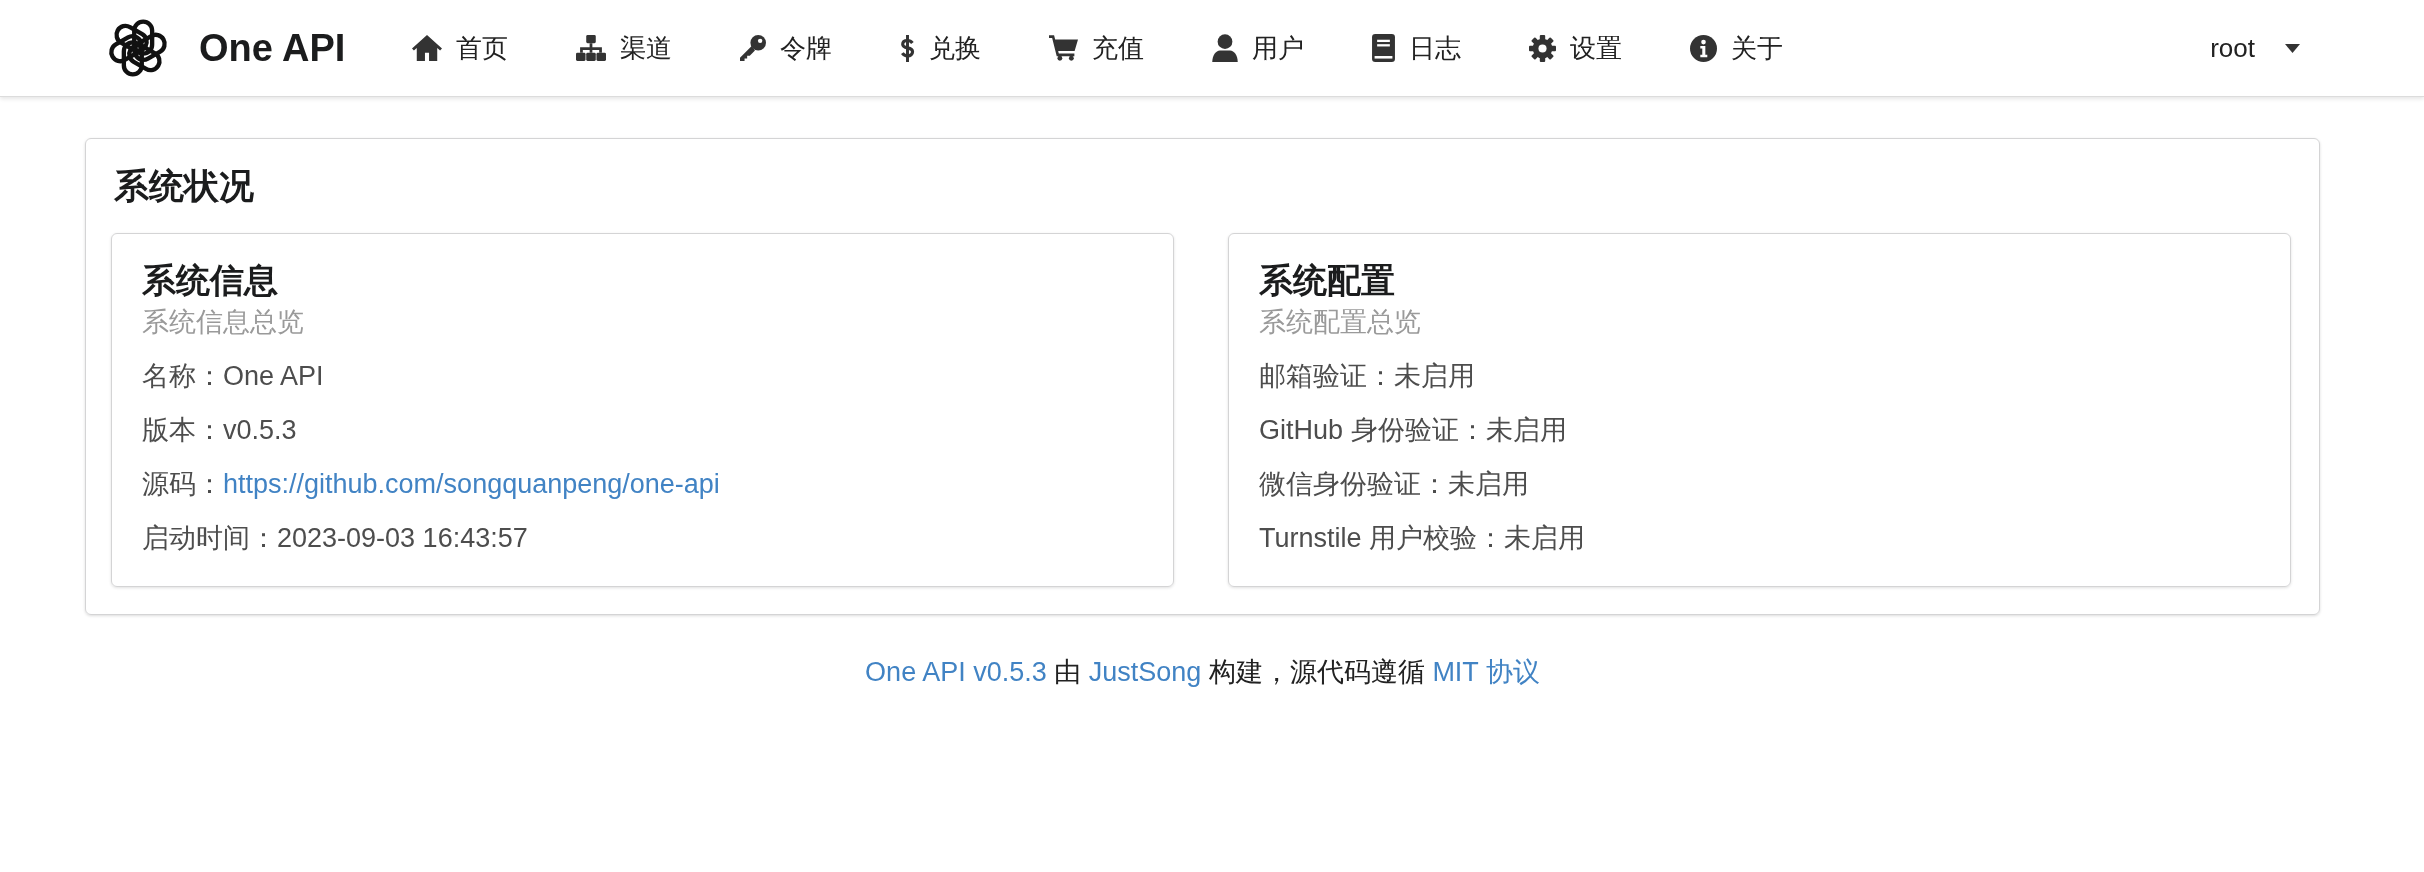  What do you see at coordinates (1340, 322) in the screenshot?
I see `card-subtitle: 系统配置总览` at bounding box center [1340, 322].